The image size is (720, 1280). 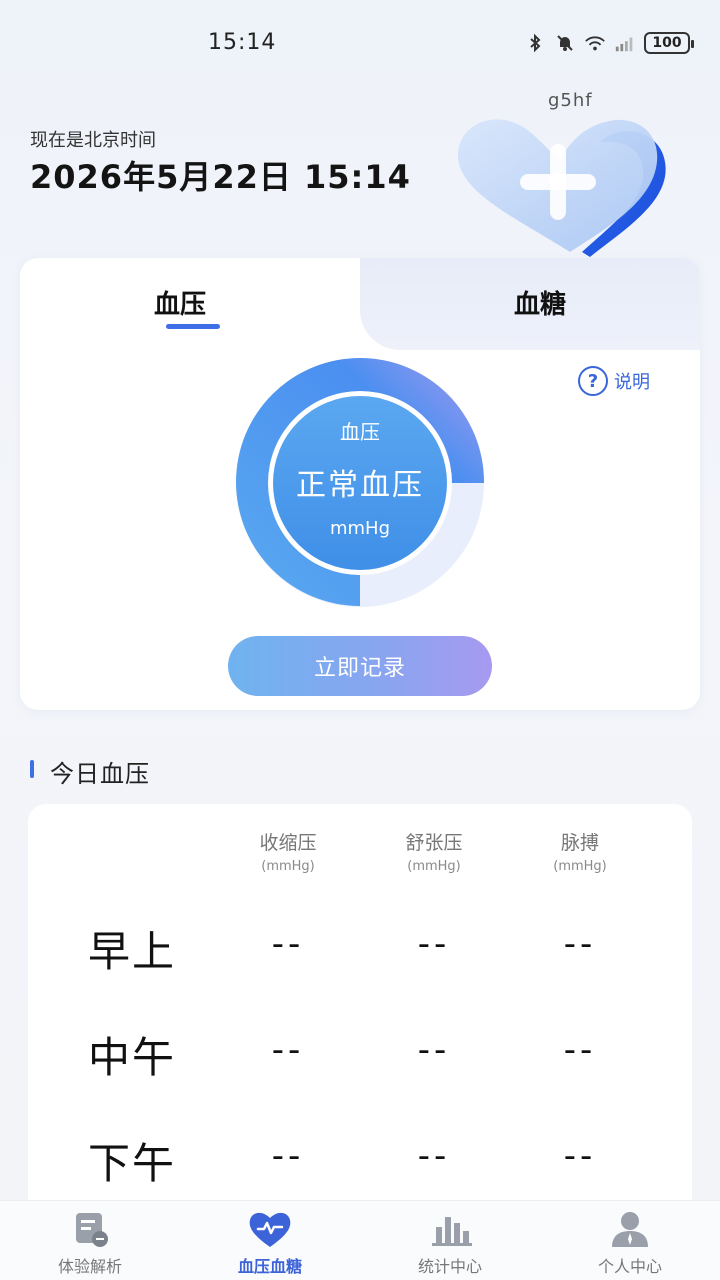 What do you see at coordinates (565, 43) in the screenshot?
I see `bell-muted-icon` at bounding box center [565, 43].